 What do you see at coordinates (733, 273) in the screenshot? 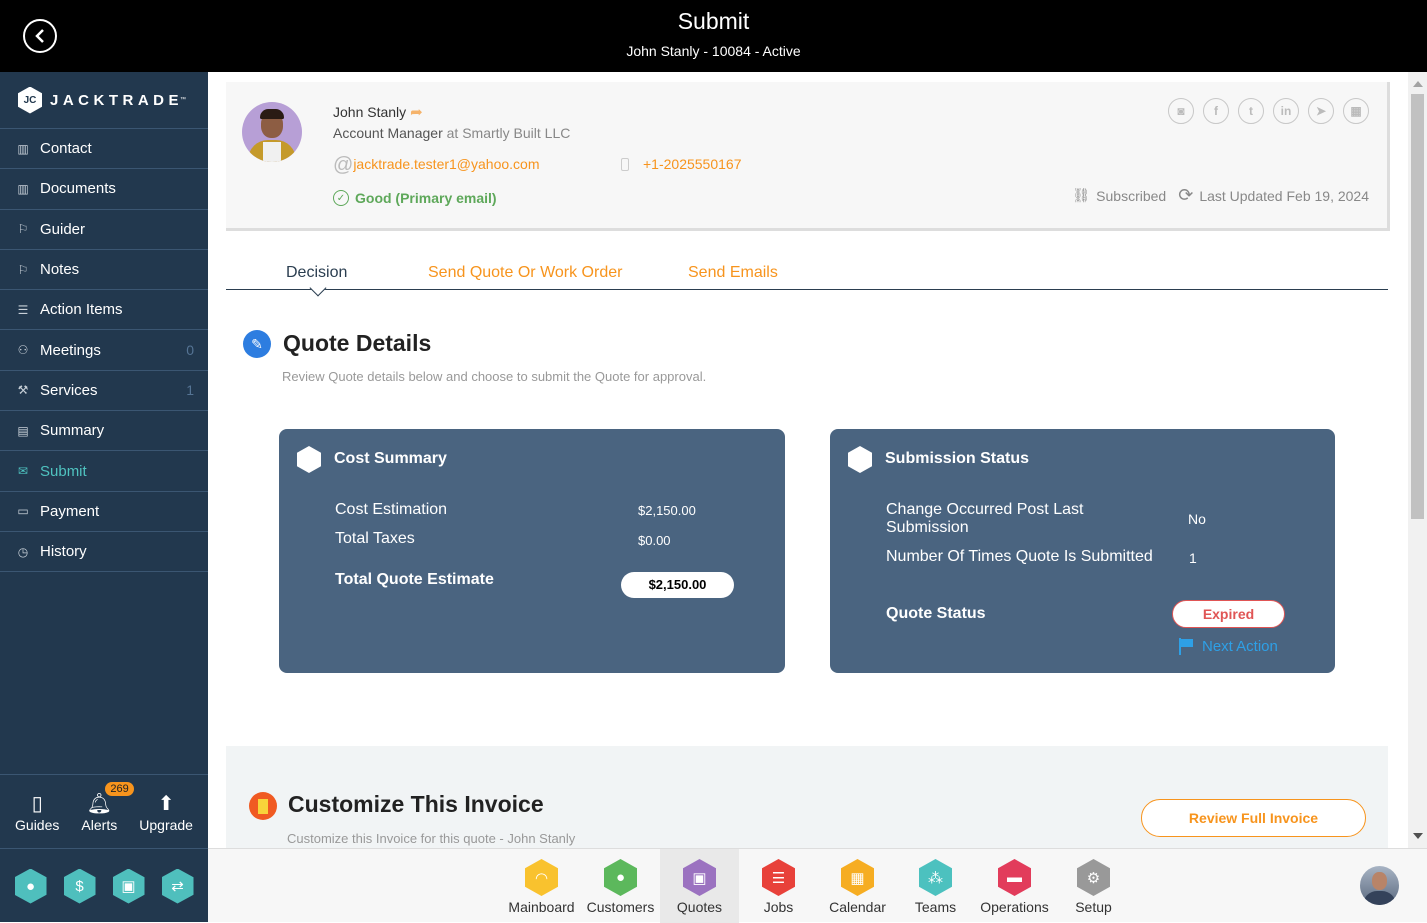
I see `tab-send-emails: Send Emails` at bounding box center [733, 273].